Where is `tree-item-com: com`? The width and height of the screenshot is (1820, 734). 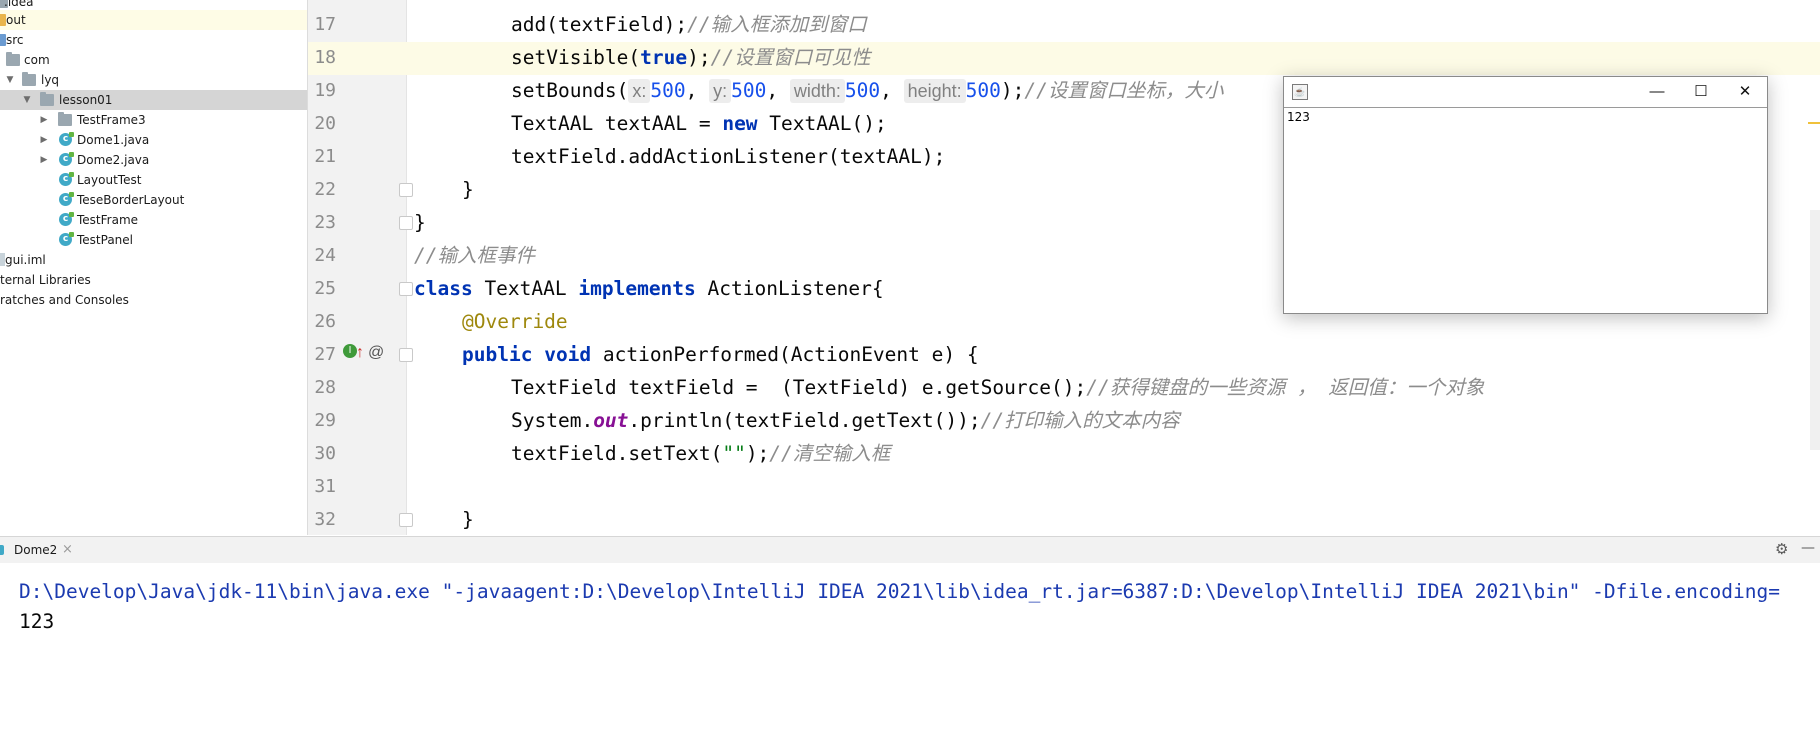 tree-item-com: com is located at coordinates (153, 60).